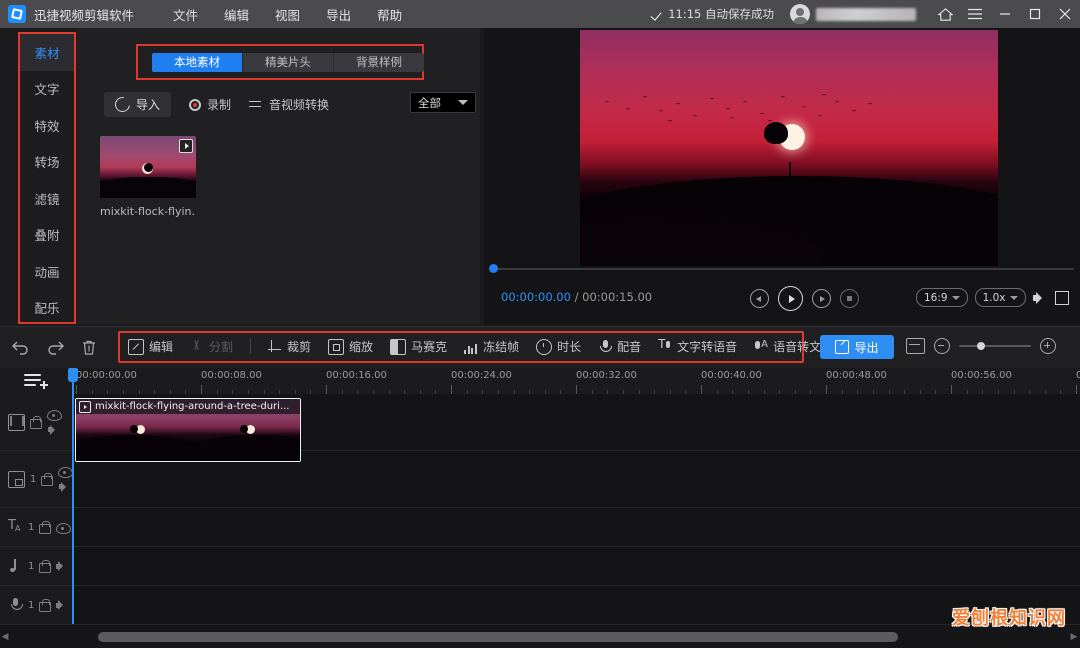 The height and width of the screenshot is (648, 1080). Describe the element at coordinates (1005, 14) in the screenshot. I see `minimize-button` at that location.